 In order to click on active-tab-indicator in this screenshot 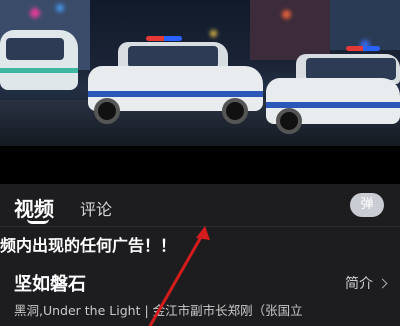, I will do `click(38, 221)`.